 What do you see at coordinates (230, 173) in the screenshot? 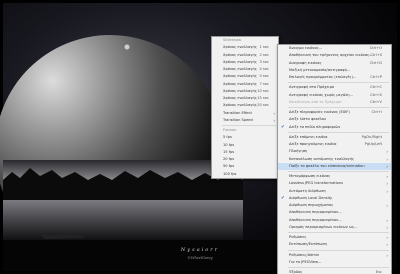
I see `submenu-item-label: 100 fps` at bounding box center [230, 173].